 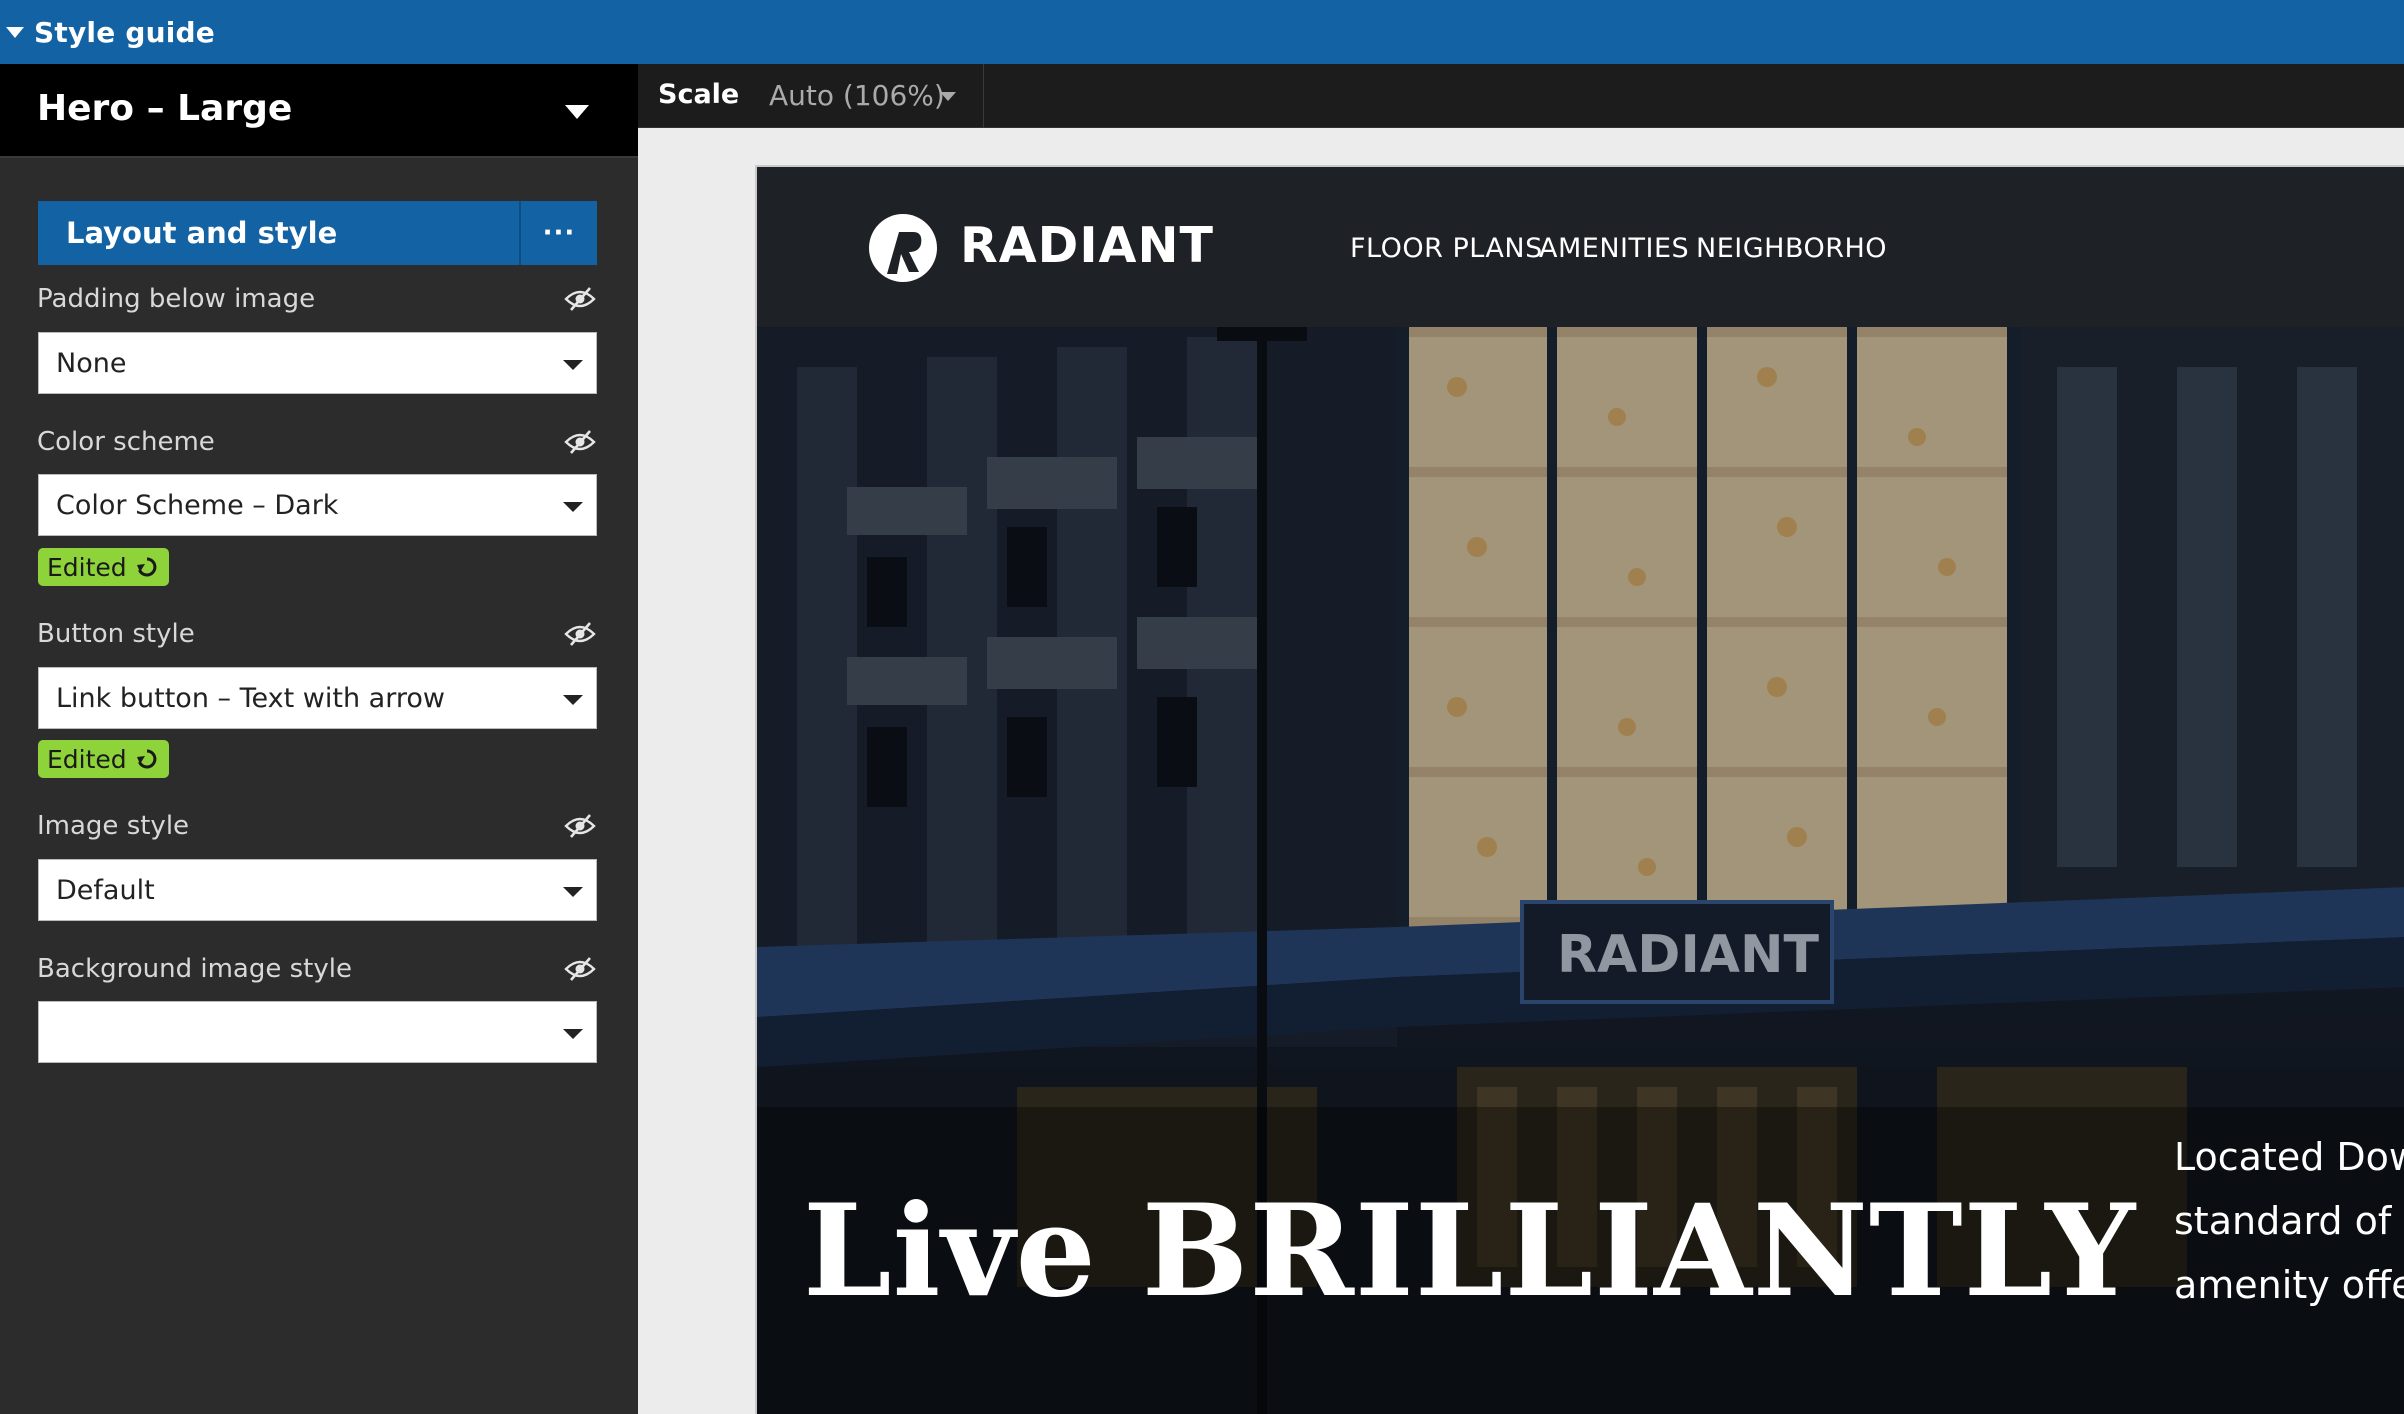 I want to click on hero-description-line: standard of a, so click(x=2289, y=1221).